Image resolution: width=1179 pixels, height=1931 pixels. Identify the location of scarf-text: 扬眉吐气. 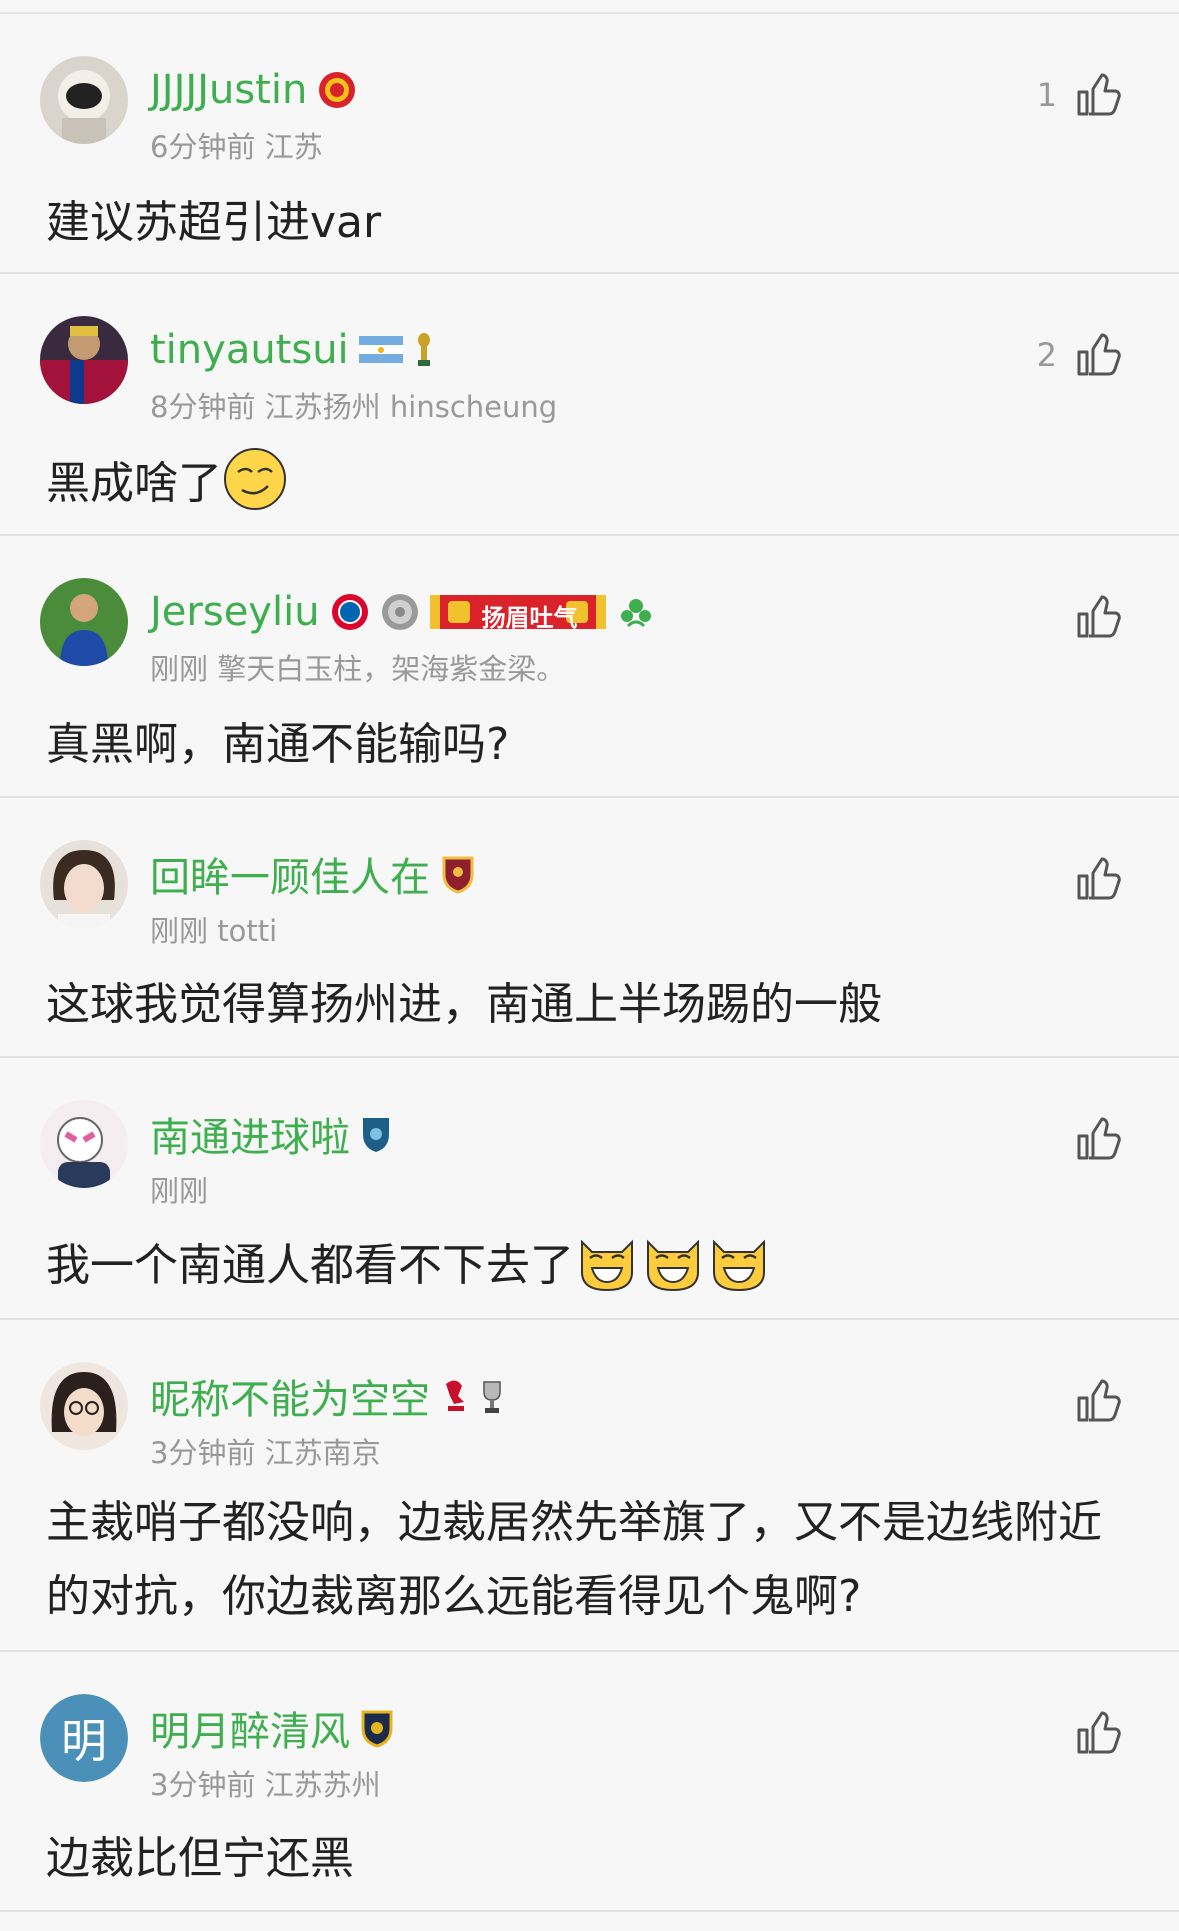
(529, 618).